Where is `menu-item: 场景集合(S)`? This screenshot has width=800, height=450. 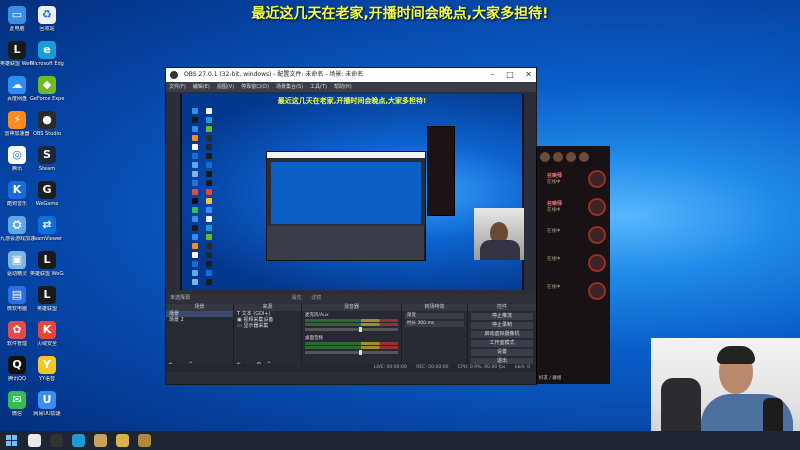 menu-item: 场景集合(S) is located at coordinates (289, 87).